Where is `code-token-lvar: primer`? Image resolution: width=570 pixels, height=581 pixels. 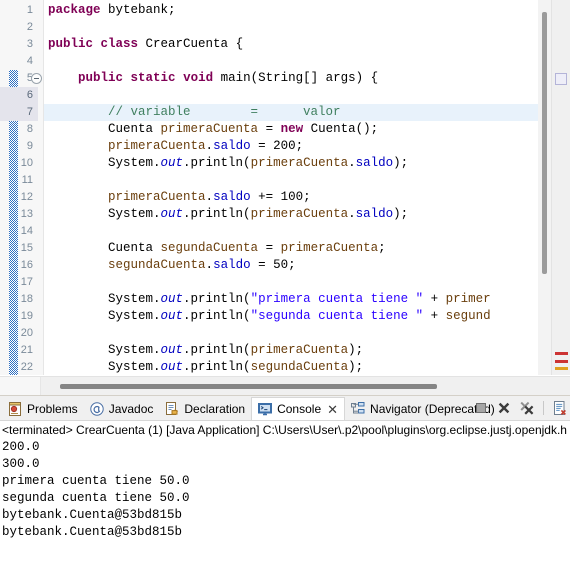 code-token-lvar: primer is located at coordinates (468, 299).